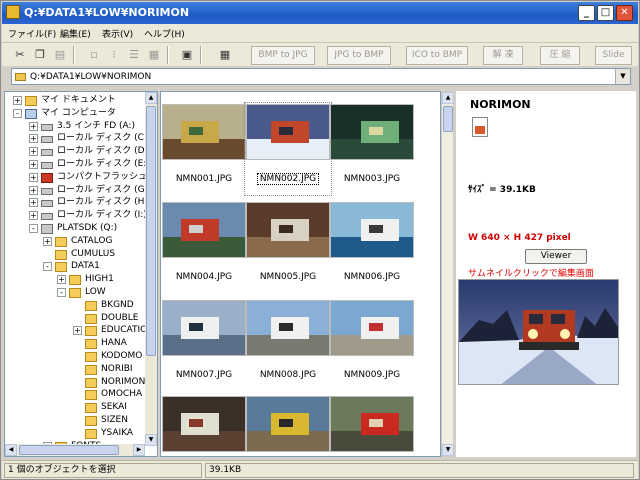  What do you see at coordinates (622, 76) in the screenshot?
I see `chevron-down-icon: ▼` at bounding box center [622, 76].